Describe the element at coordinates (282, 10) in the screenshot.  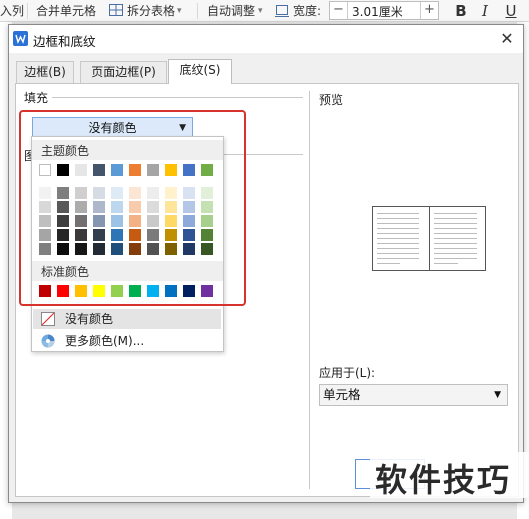
I see `width-icon` at that location.